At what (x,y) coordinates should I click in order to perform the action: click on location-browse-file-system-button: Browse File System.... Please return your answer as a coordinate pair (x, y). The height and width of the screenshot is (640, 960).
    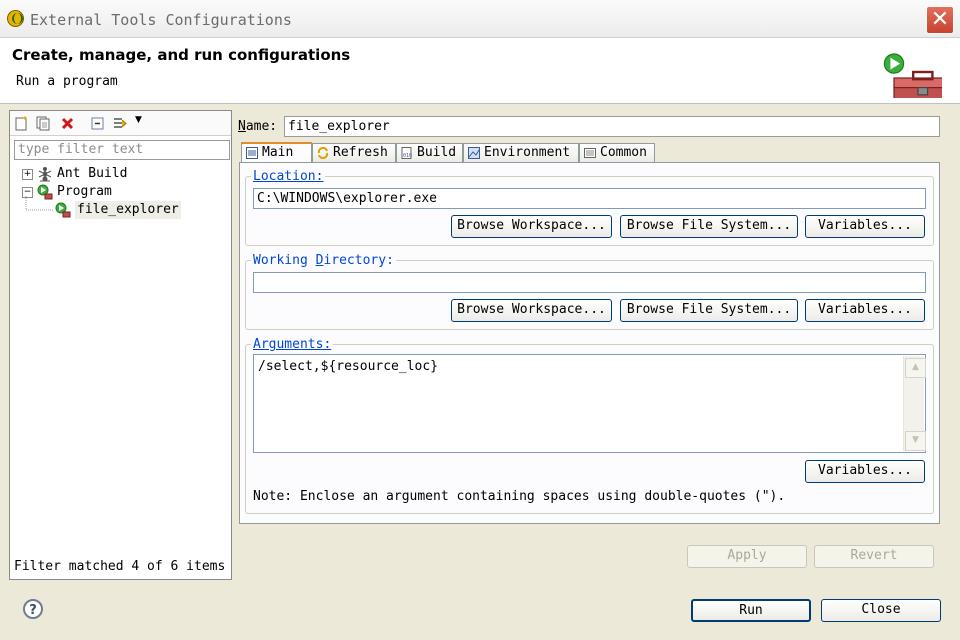
    Looking at the image, I should click on (709, 226).